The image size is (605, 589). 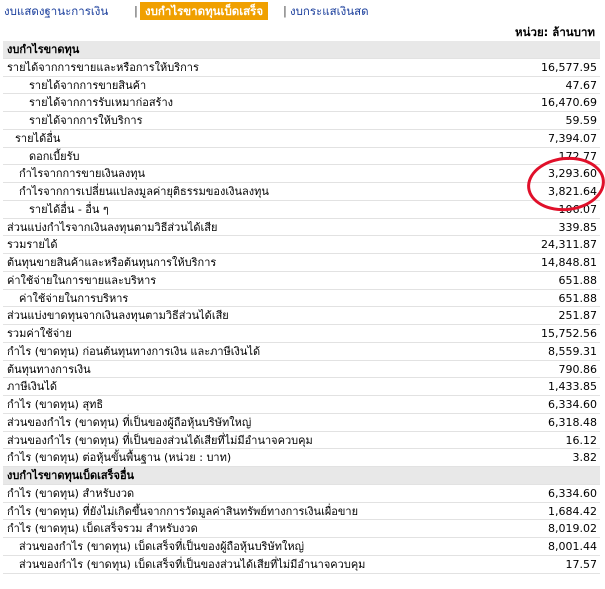 What do you see at coordinates (572, 511) in the screenshot?
I see `row-value: 1,684.42` at bounding box center [572, 511].